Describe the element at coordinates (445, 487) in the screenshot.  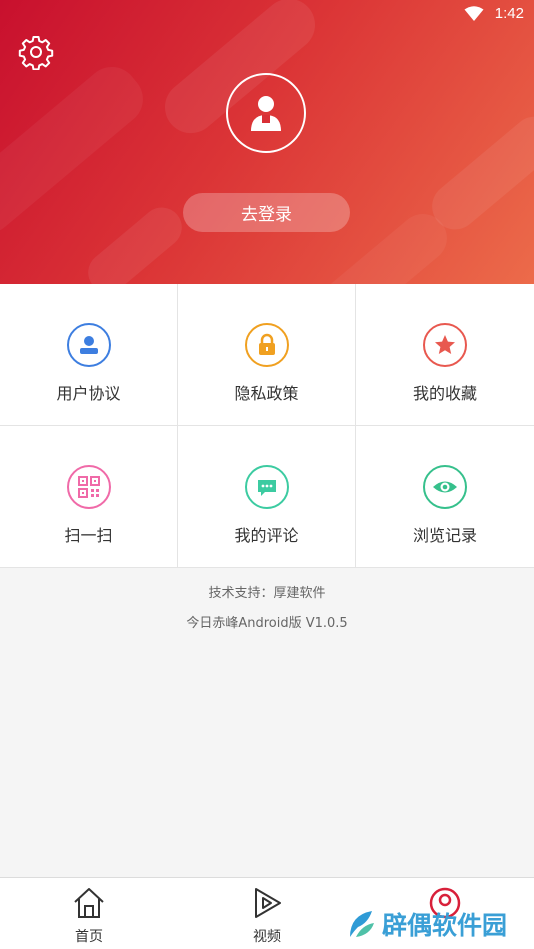
I see `eye-icon` at that location.